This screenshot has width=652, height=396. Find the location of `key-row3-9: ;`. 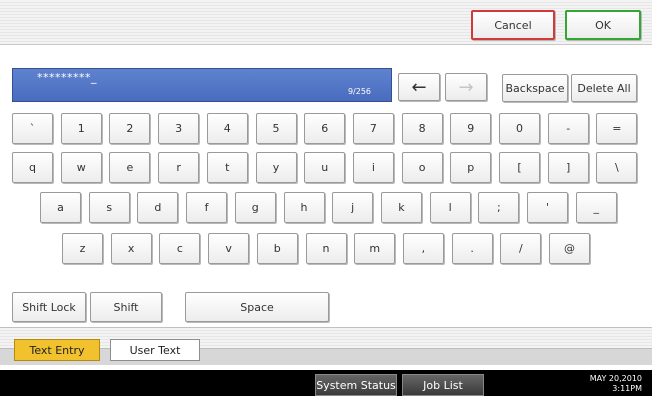

key-row3-9: ; is located at coordinates (499, 207).